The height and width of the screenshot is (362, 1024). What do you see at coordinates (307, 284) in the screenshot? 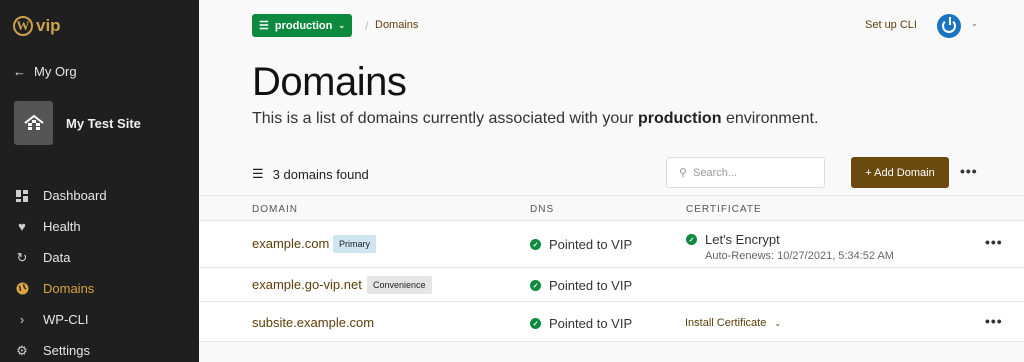
I see `domain-link: example.go-vip.net` at bounding box center [307, 284].